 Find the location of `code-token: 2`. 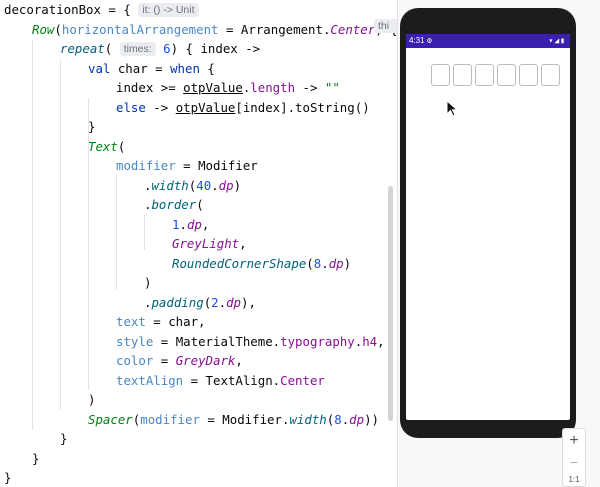

code-token: 2 is located at coordinates (215, 302).